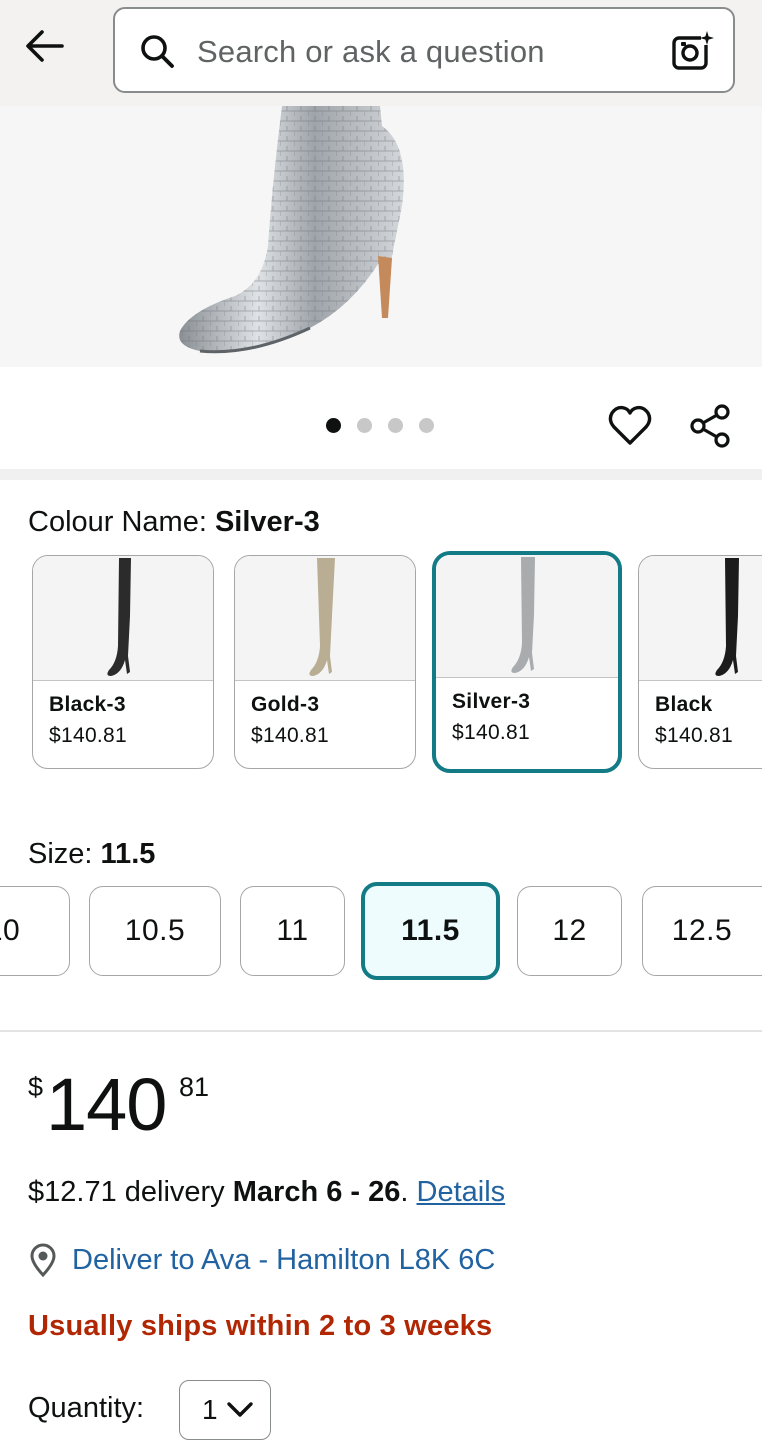  I want to click on delivery-info: $12.71 delivery March 6 - 26. Details, so click(266, 1192).